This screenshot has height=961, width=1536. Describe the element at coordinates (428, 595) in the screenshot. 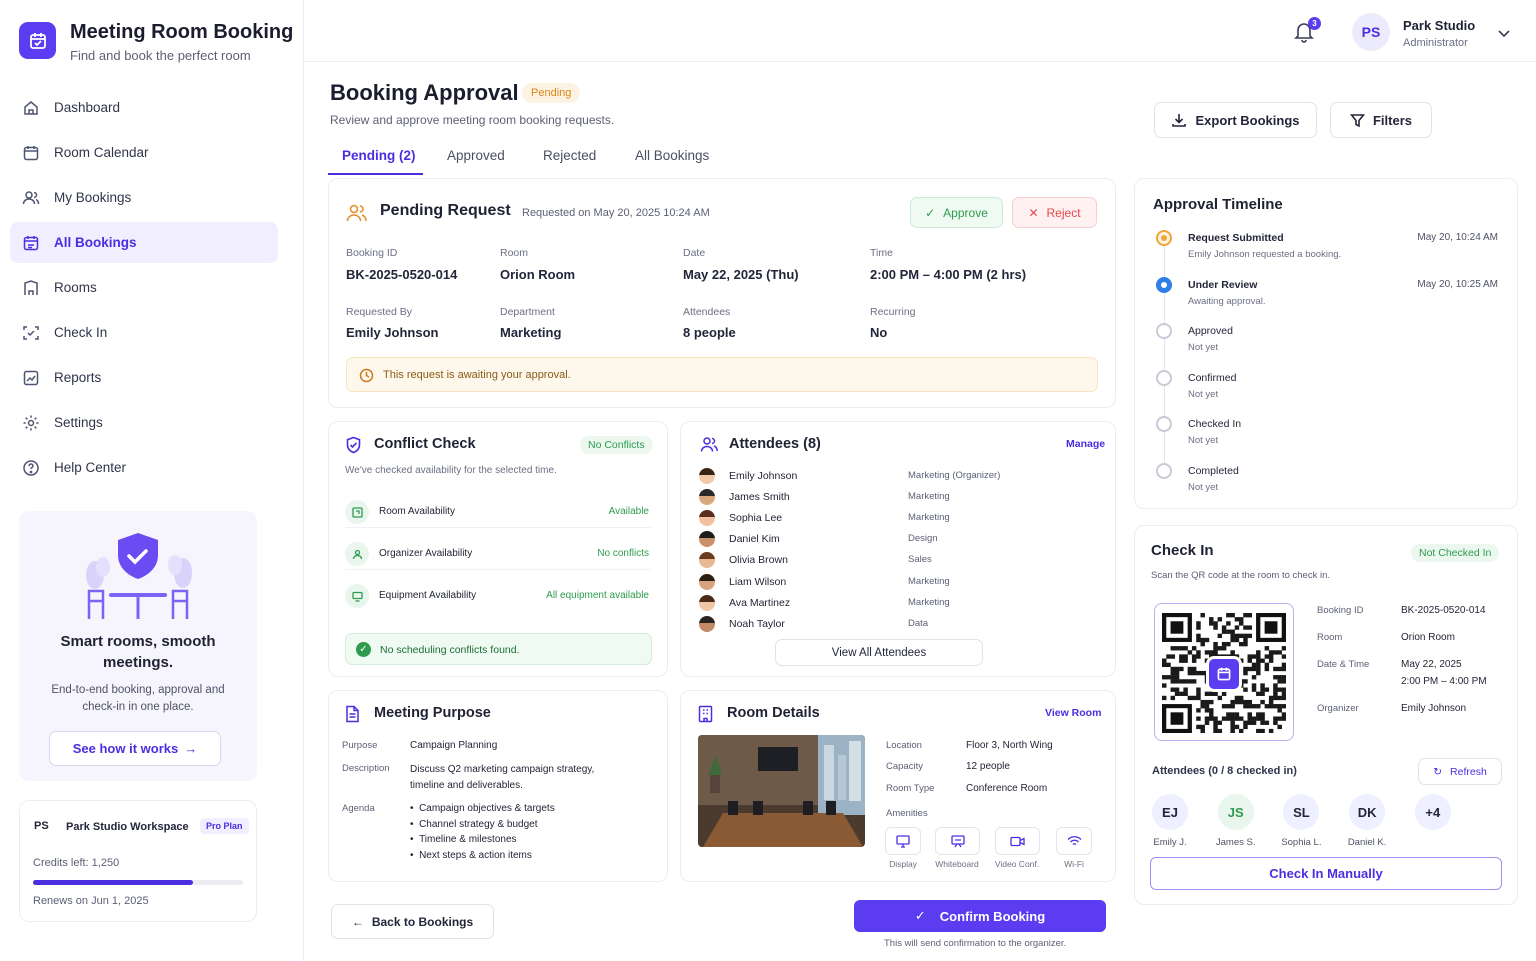

I see `row-label: Equipment Availability` at that location.